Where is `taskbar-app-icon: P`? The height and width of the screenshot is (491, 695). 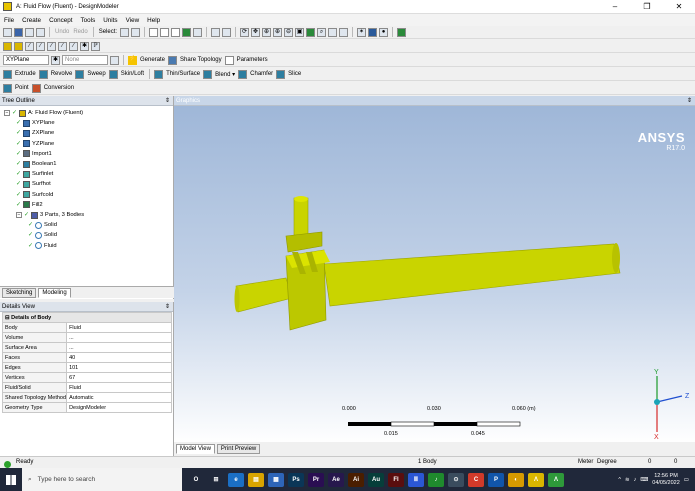
taskbar-app-icon: P is located at coordinates (496, 479).